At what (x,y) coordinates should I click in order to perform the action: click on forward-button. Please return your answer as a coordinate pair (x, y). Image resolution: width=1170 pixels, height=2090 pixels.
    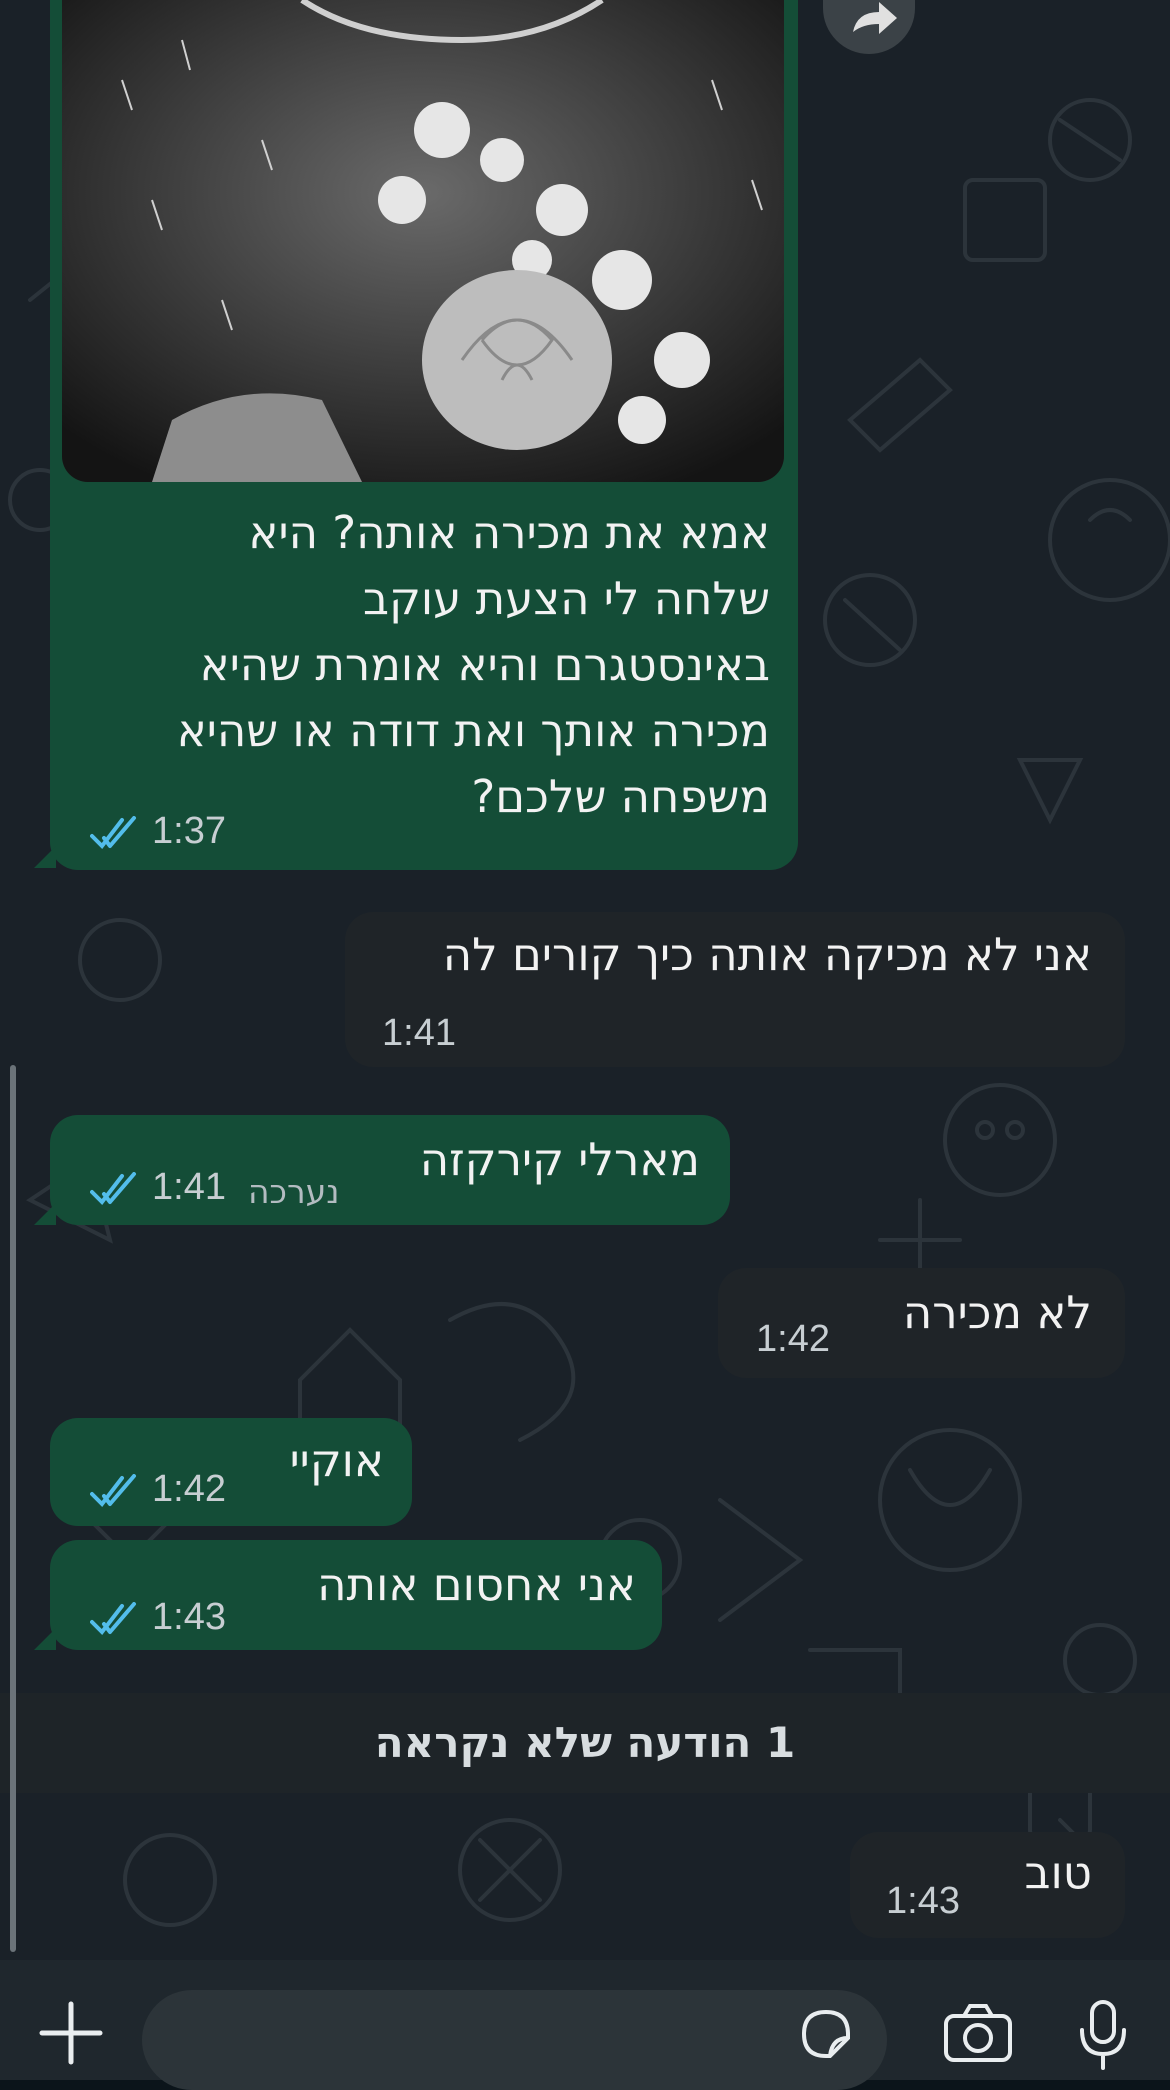
    Looking at the image, I should click on (869, 27).